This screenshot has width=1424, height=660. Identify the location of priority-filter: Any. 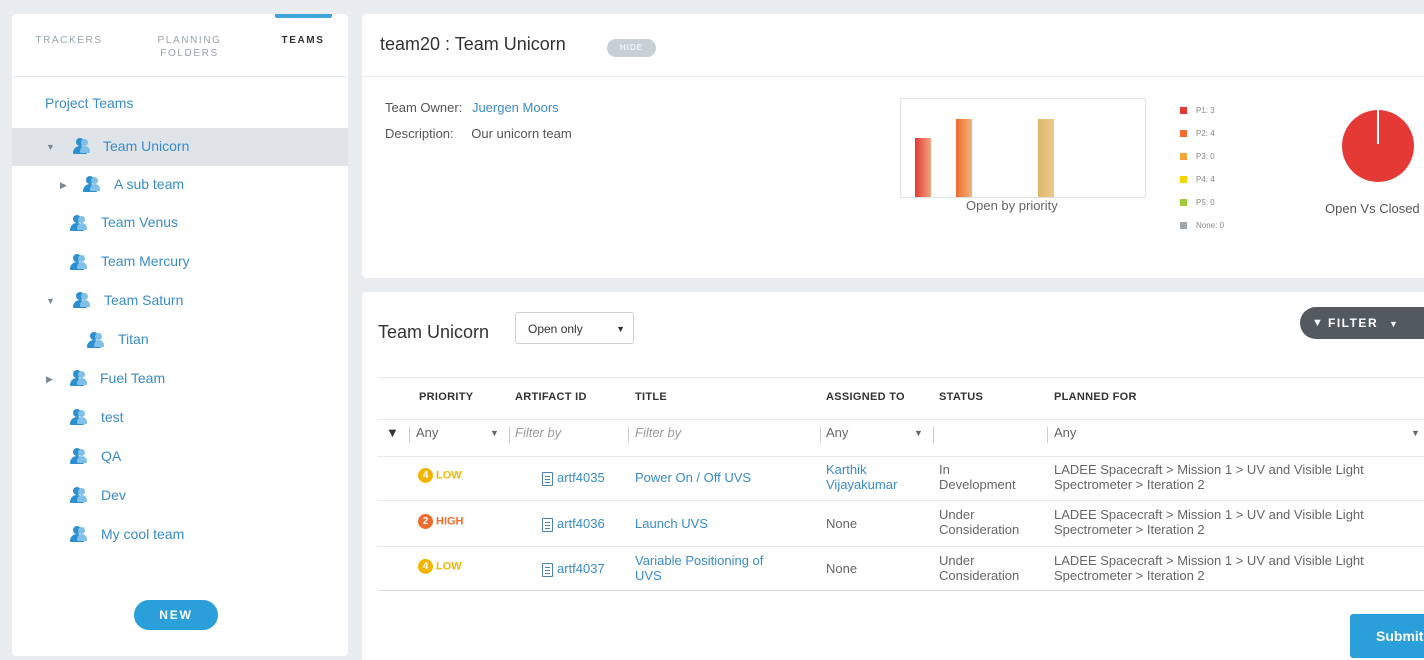
(427, 433).